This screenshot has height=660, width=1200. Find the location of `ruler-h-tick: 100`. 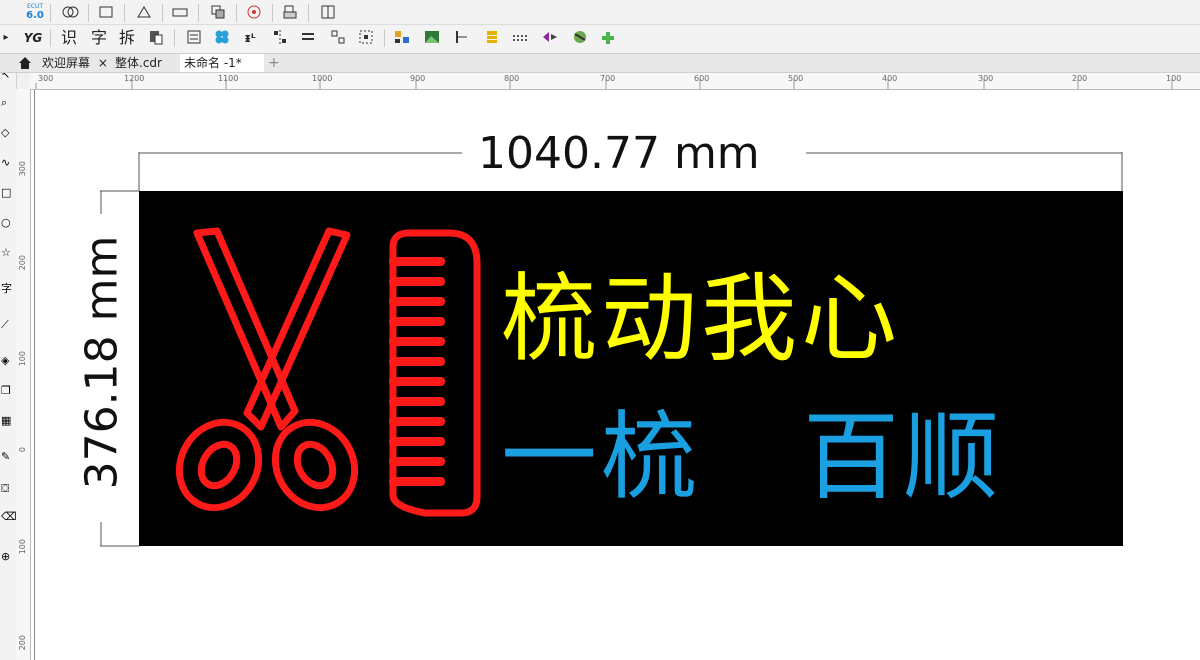

ruler-h-tick: 100 is located at coordinates (1174, 78).